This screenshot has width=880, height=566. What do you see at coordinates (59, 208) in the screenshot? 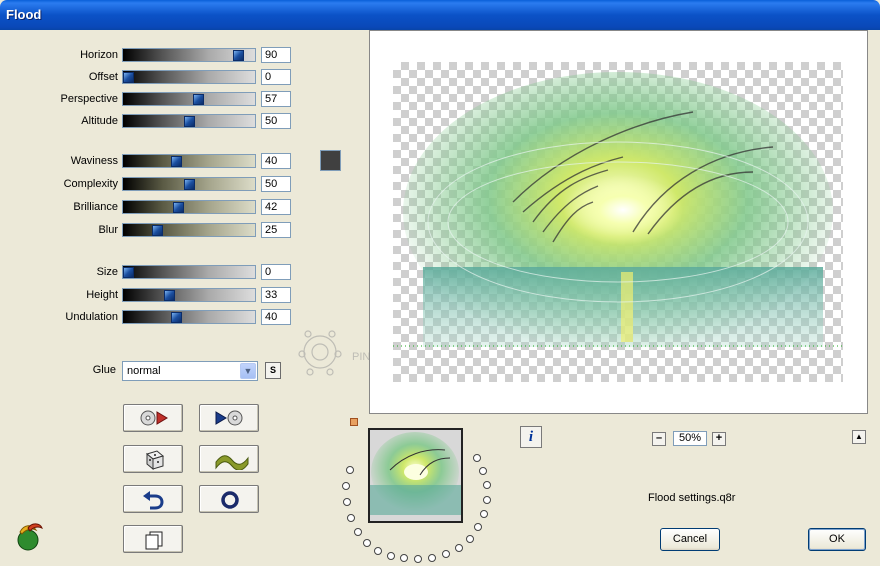
I see `slider-row-brilliance: Brilliance` at bounding box center [59, 208].